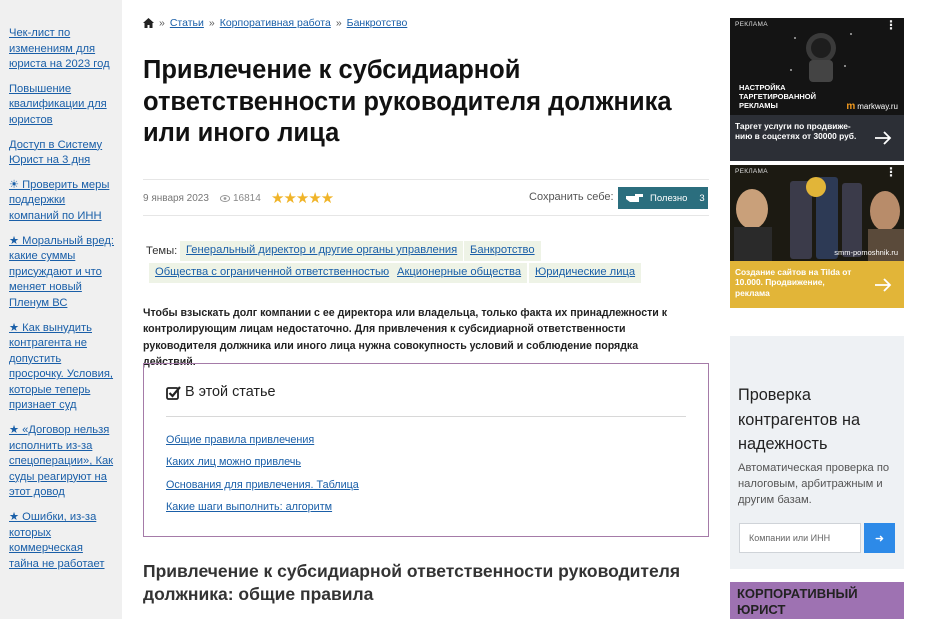 Image resolution: width=940 pixels, height=619 pixels. Describe the element at coordinates (797, 601) in the screenshot. I see `corp-banner-text: КОРПОРАТИВНЫЙ ЮРИСТ` at that location.